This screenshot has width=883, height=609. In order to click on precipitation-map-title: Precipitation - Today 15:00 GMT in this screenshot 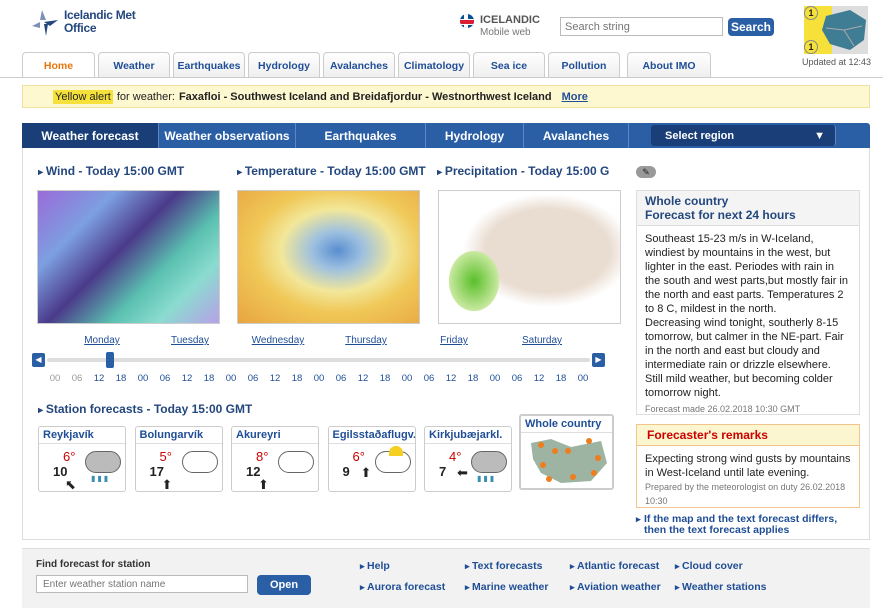, I will do `click(523, 171)`.